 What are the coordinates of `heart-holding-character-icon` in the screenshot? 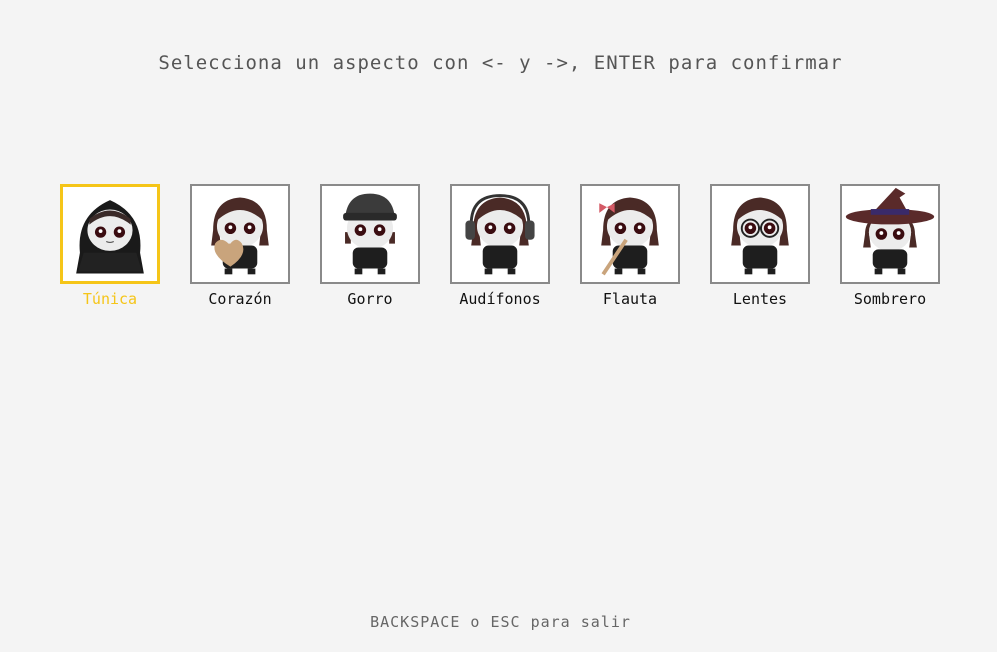 It's located at (240, 234).